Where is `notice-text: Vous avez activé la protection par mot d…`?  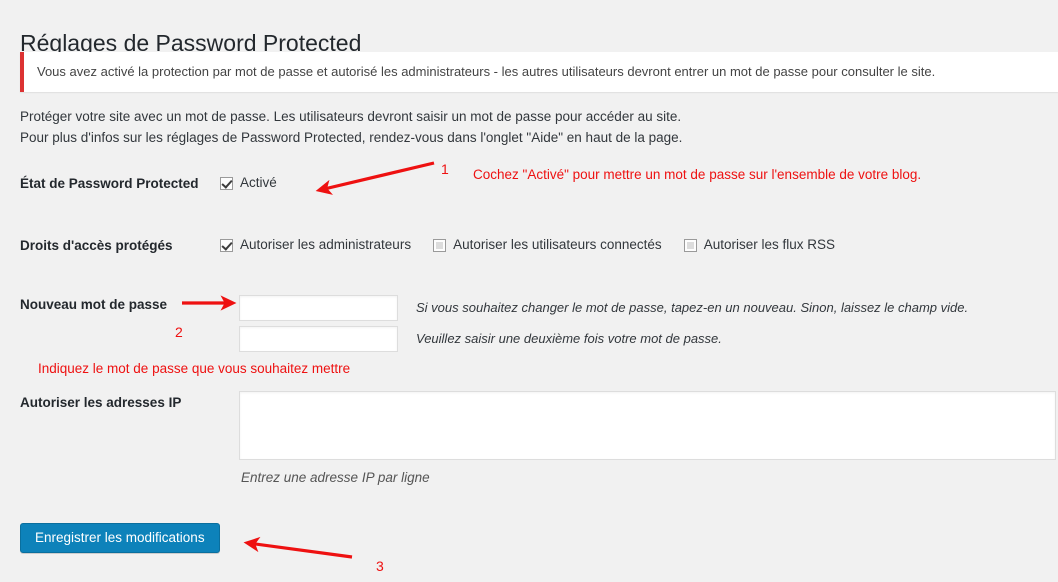
notice-text: Vous avez activé la protection par mot d… is located at coordinates (486, 71).